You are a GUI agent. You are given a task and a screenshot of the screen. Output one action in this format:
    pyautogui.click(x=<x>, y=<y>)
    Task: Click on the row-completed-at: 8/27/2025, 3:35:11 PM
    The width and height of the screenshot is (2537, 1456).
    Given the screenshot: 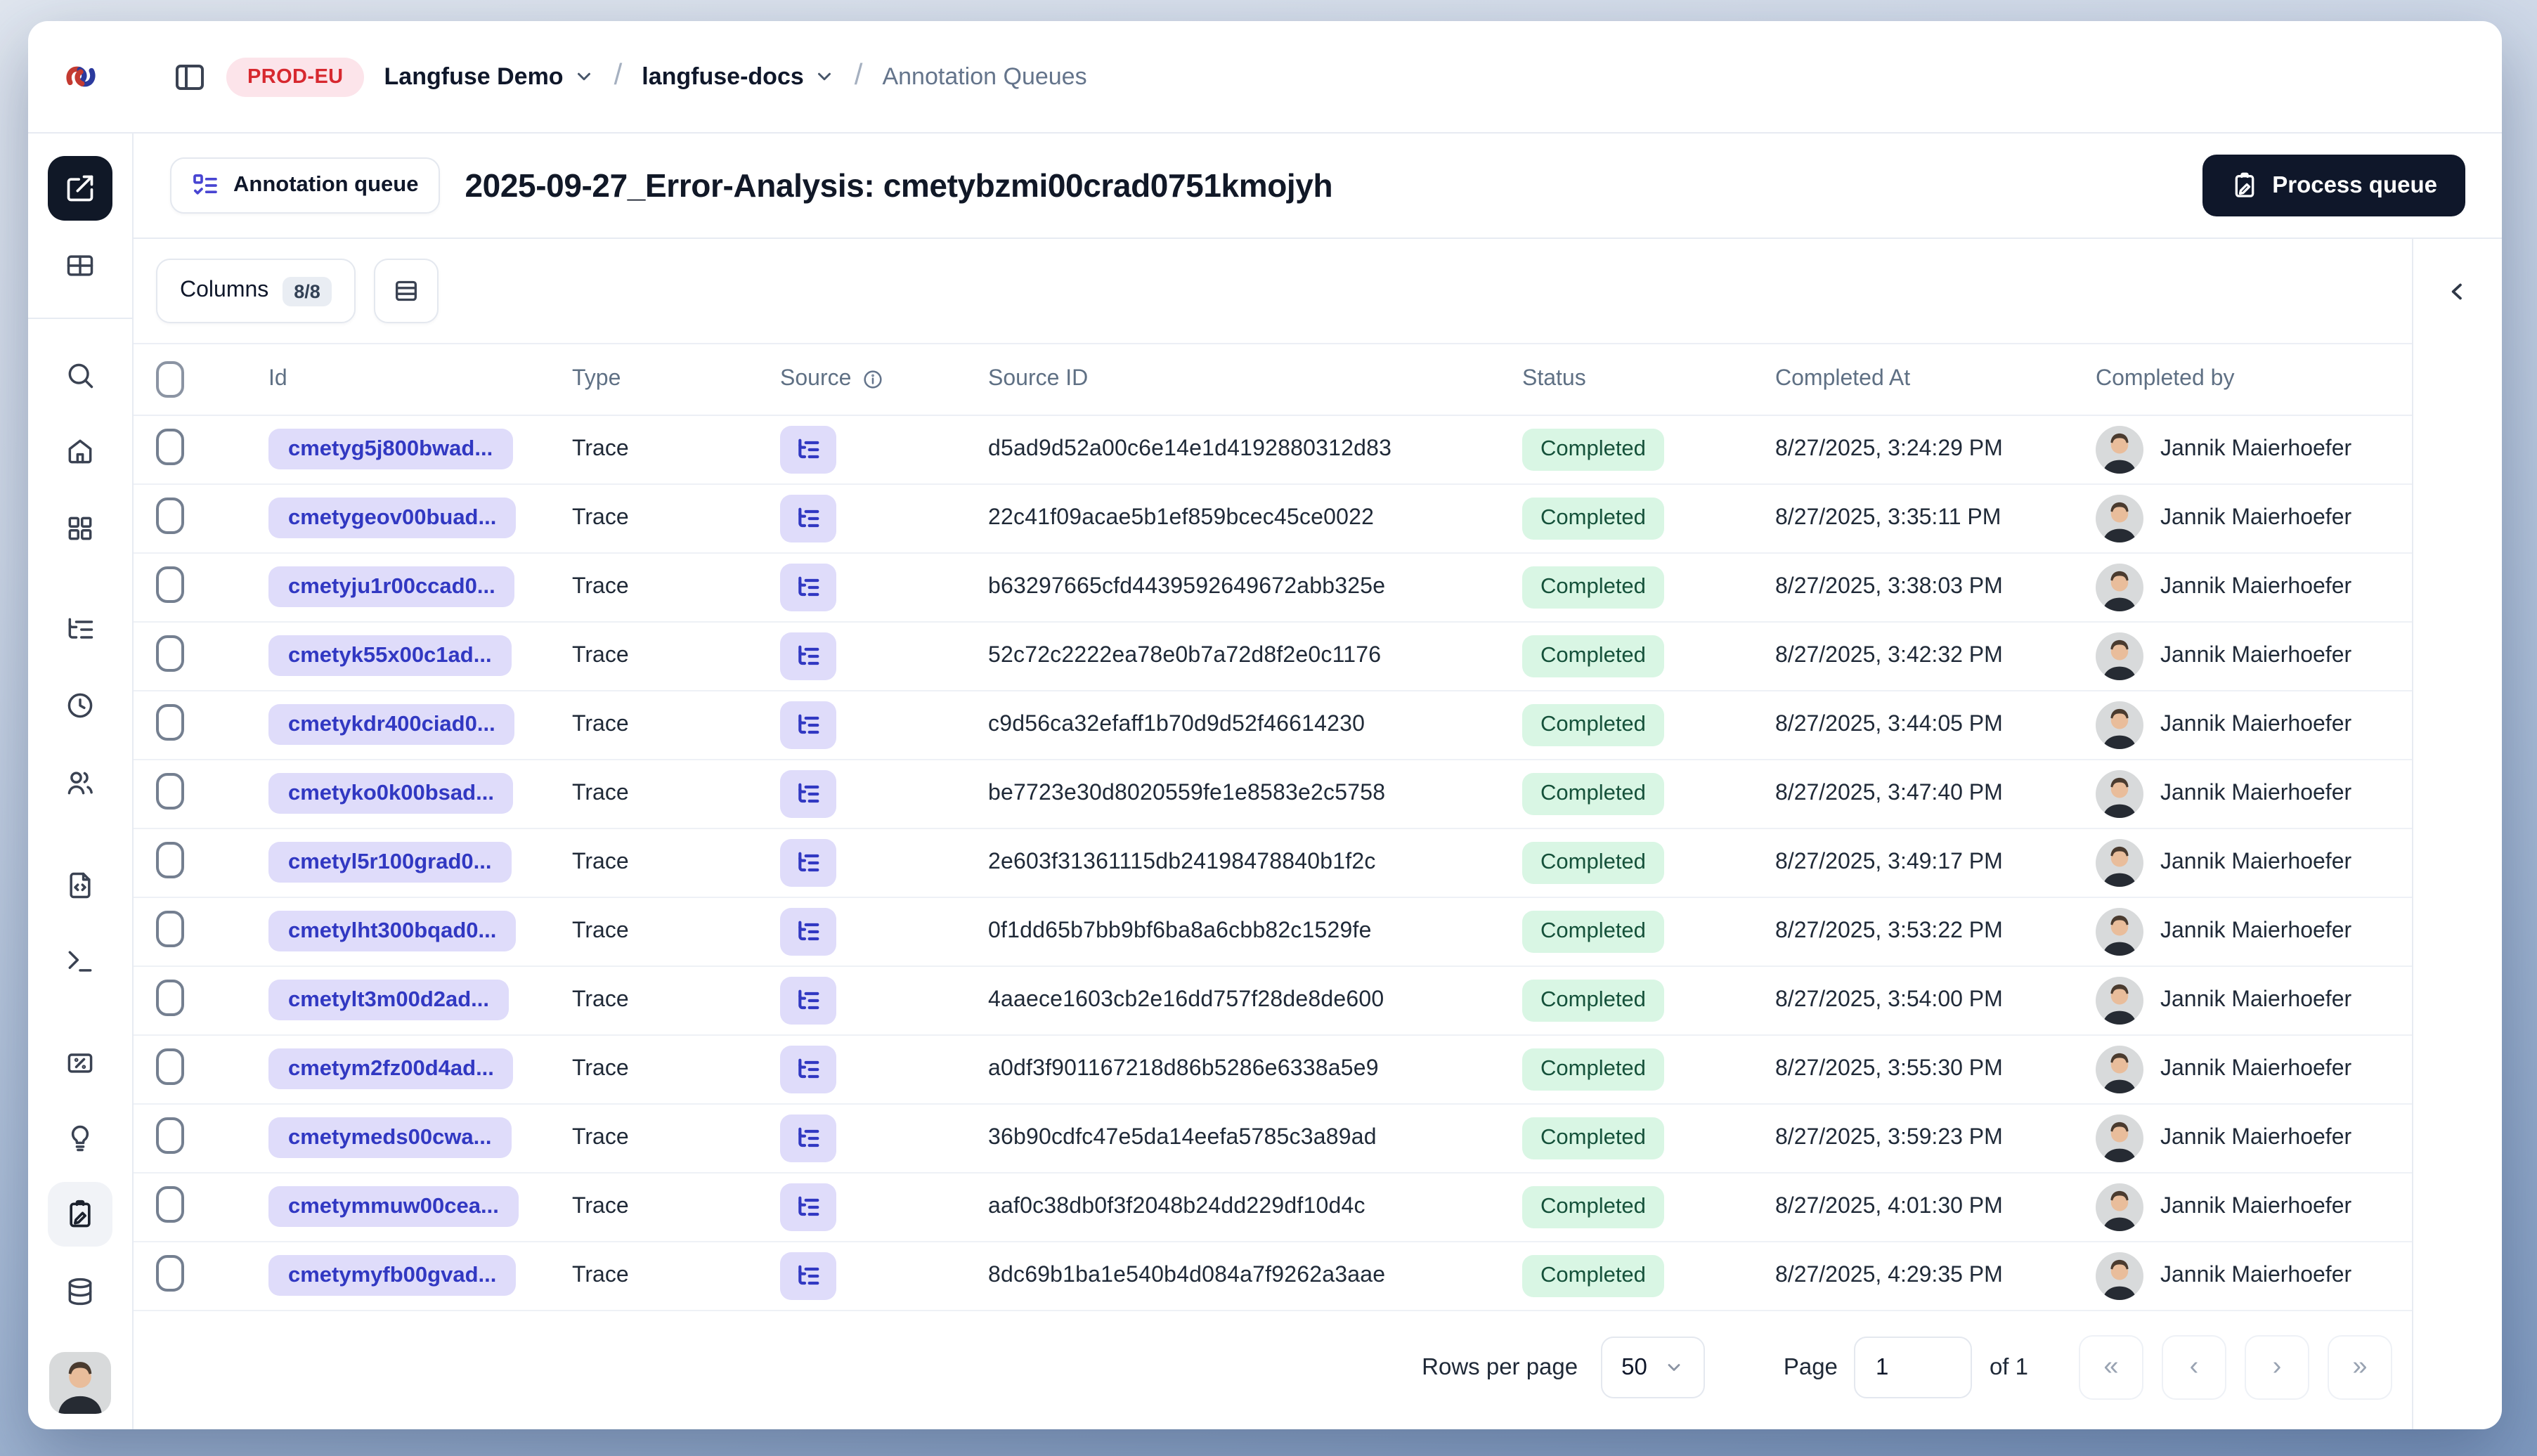 What is the action you would take?
    pyautogui.click(x=1888, y=518)
    